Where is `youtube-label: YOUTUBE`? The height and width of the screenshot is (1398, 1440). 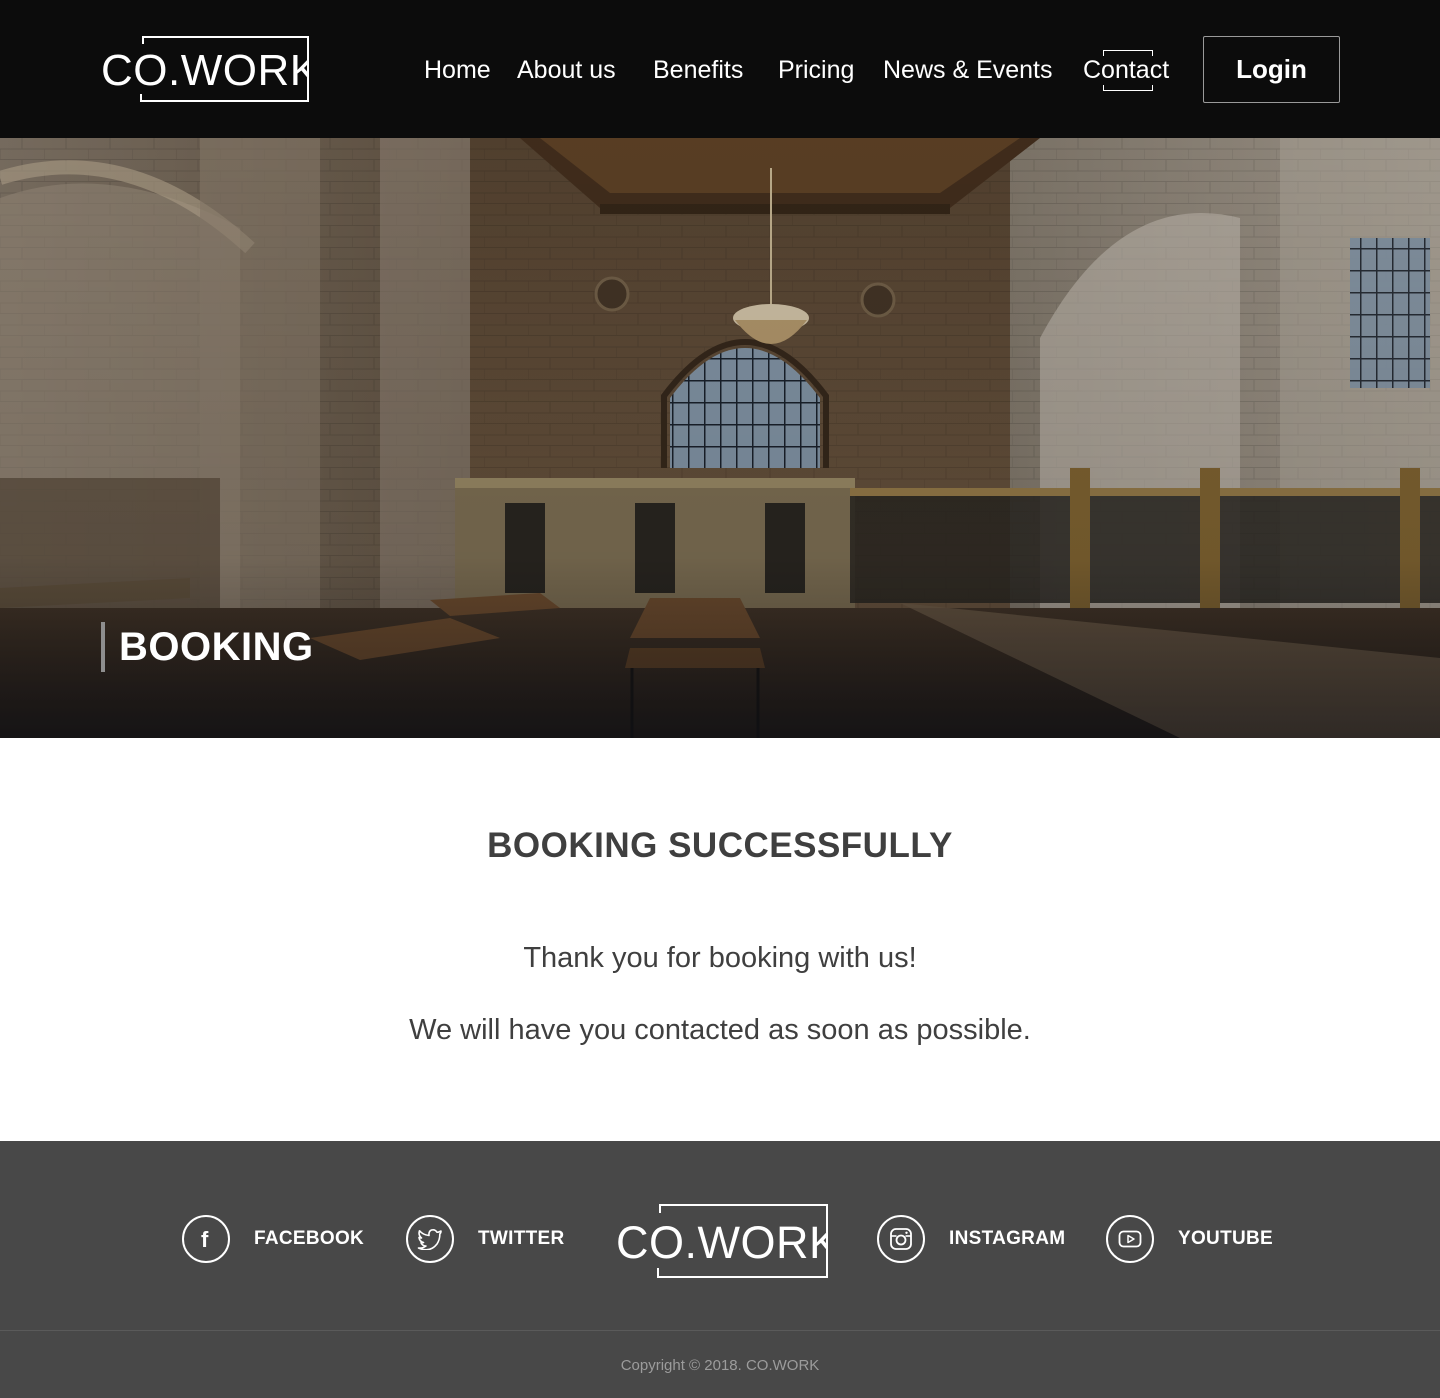
youtube-label: YOUTUBE is located at coordinates (1225, 1238).